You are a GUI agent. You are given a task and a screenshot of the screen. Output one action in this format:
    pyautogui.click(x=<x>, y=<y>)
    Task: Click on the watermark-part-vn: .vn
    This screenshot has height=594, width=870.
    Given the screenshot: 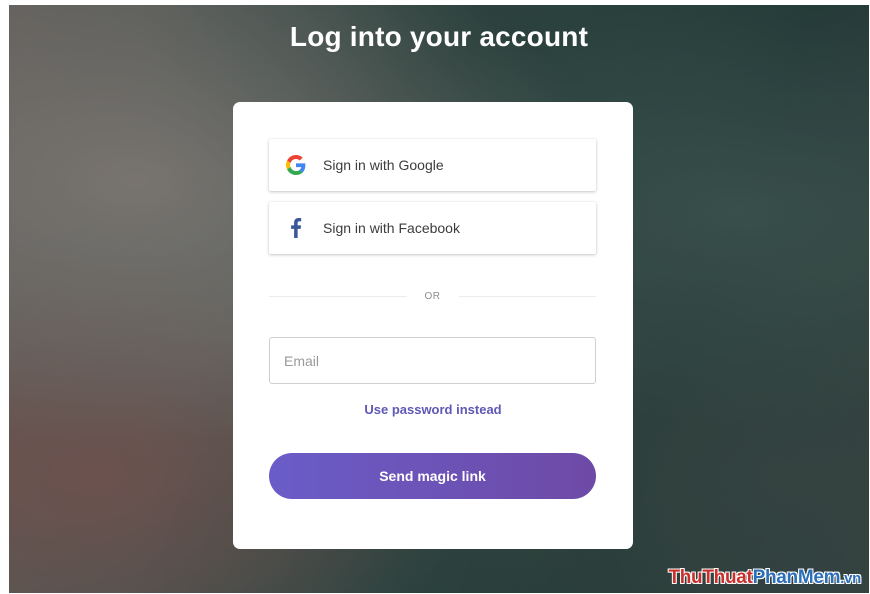 What is the action you would take?
    pyautogui.click(x=850, y=578)
    